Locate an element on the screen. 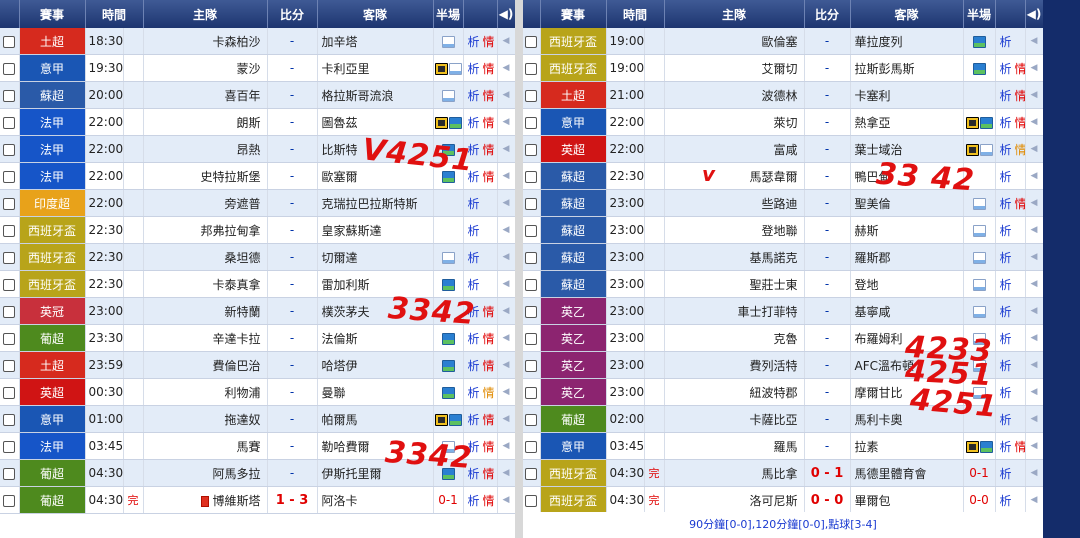  away-team: 華拉度列 is located at coordinates (907, 41).